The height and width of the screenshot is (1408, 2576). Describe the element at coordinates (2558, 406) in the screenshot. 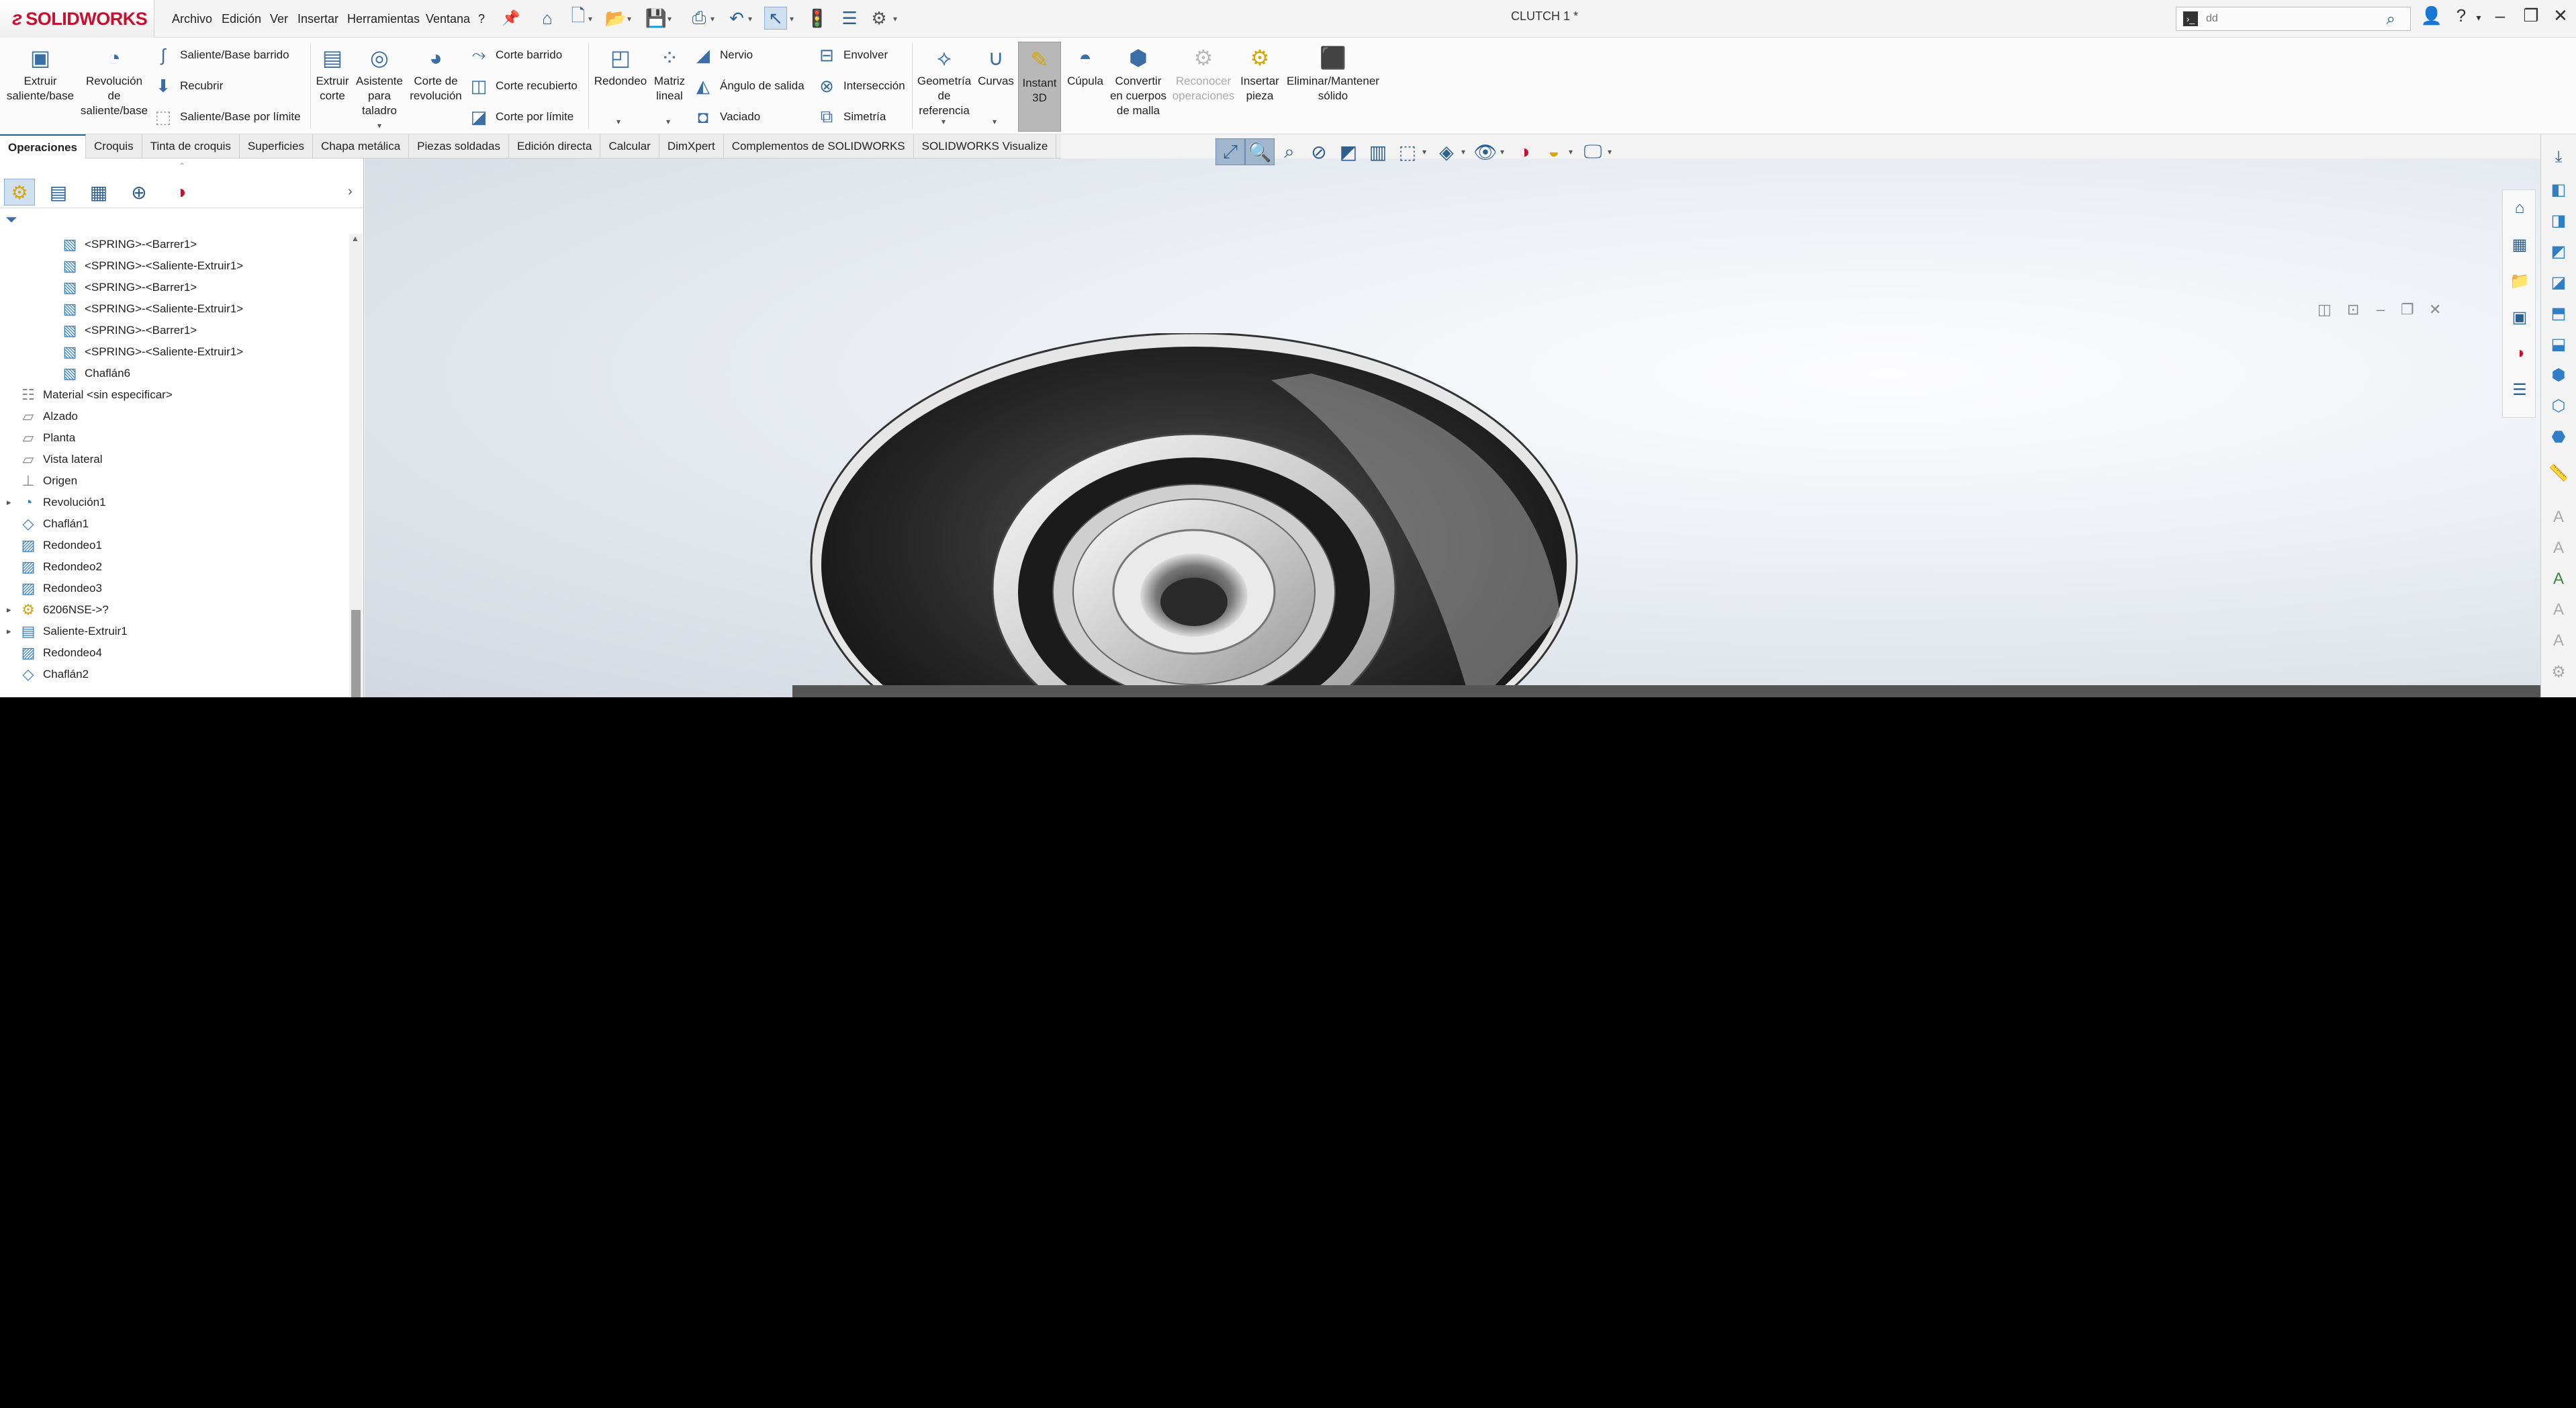

I see `trimetric-view-icon: ⬡` at that location.